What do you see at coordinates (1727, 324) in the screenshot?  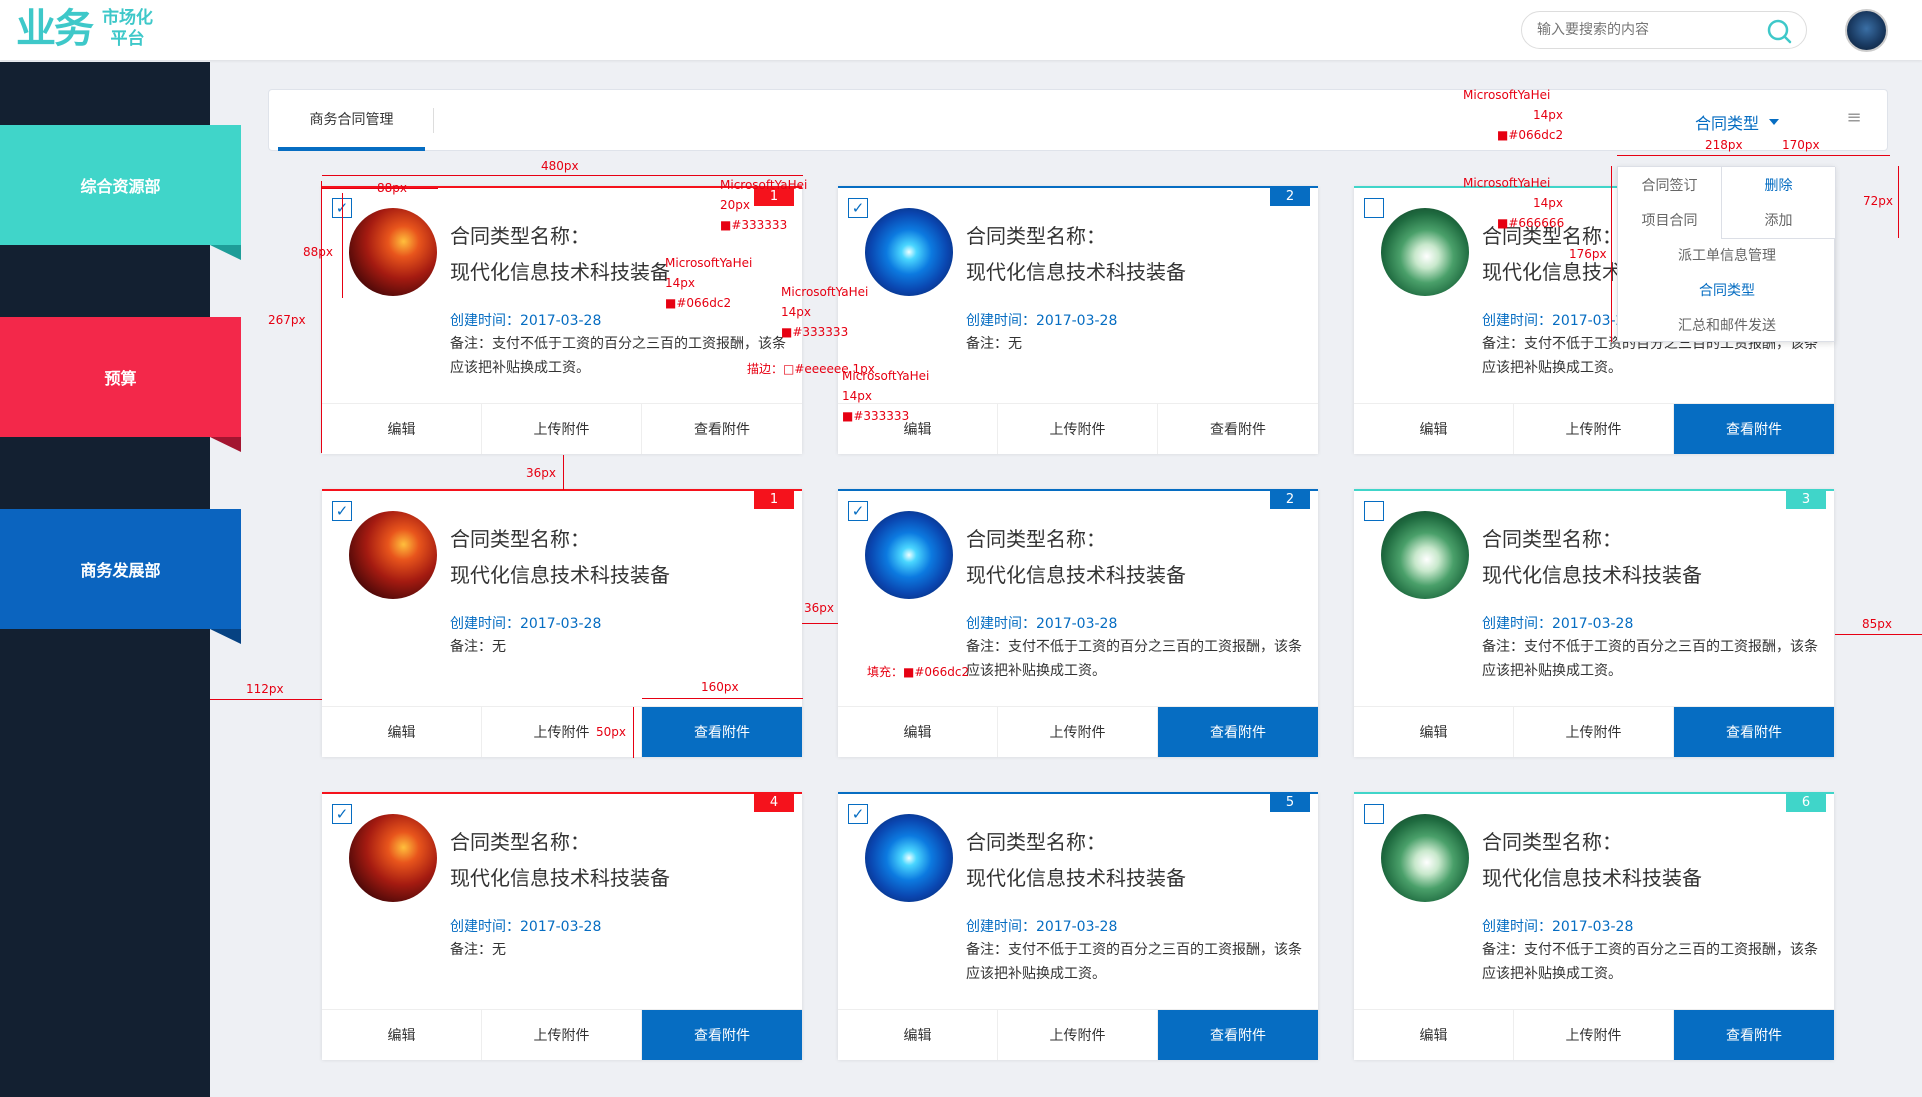 I see `menu-item-summary-email: 汇总和邮件发送` at bounding box center [1727, 324].